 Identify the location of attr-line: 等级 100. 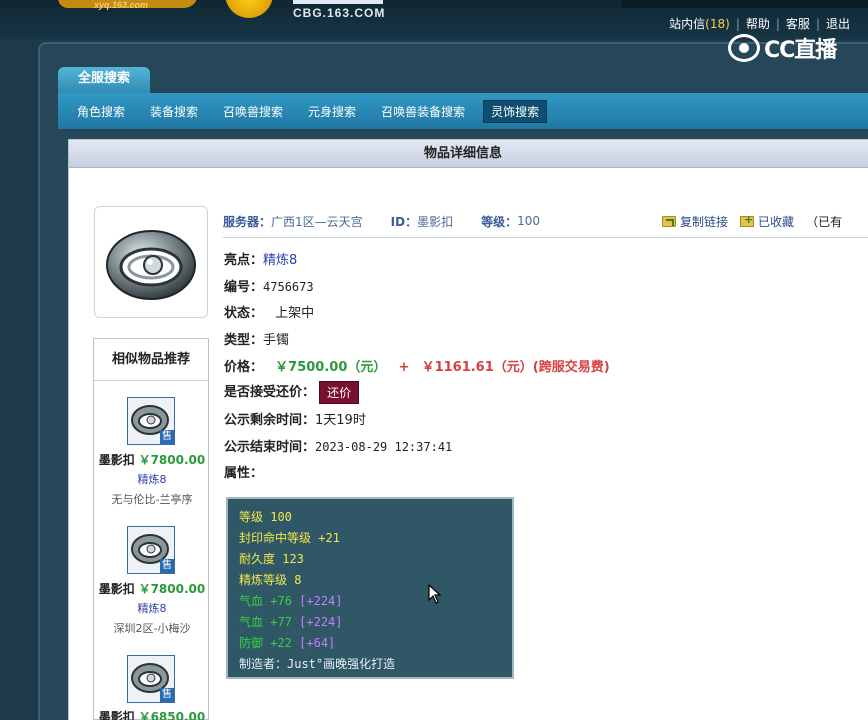
(265, 517).